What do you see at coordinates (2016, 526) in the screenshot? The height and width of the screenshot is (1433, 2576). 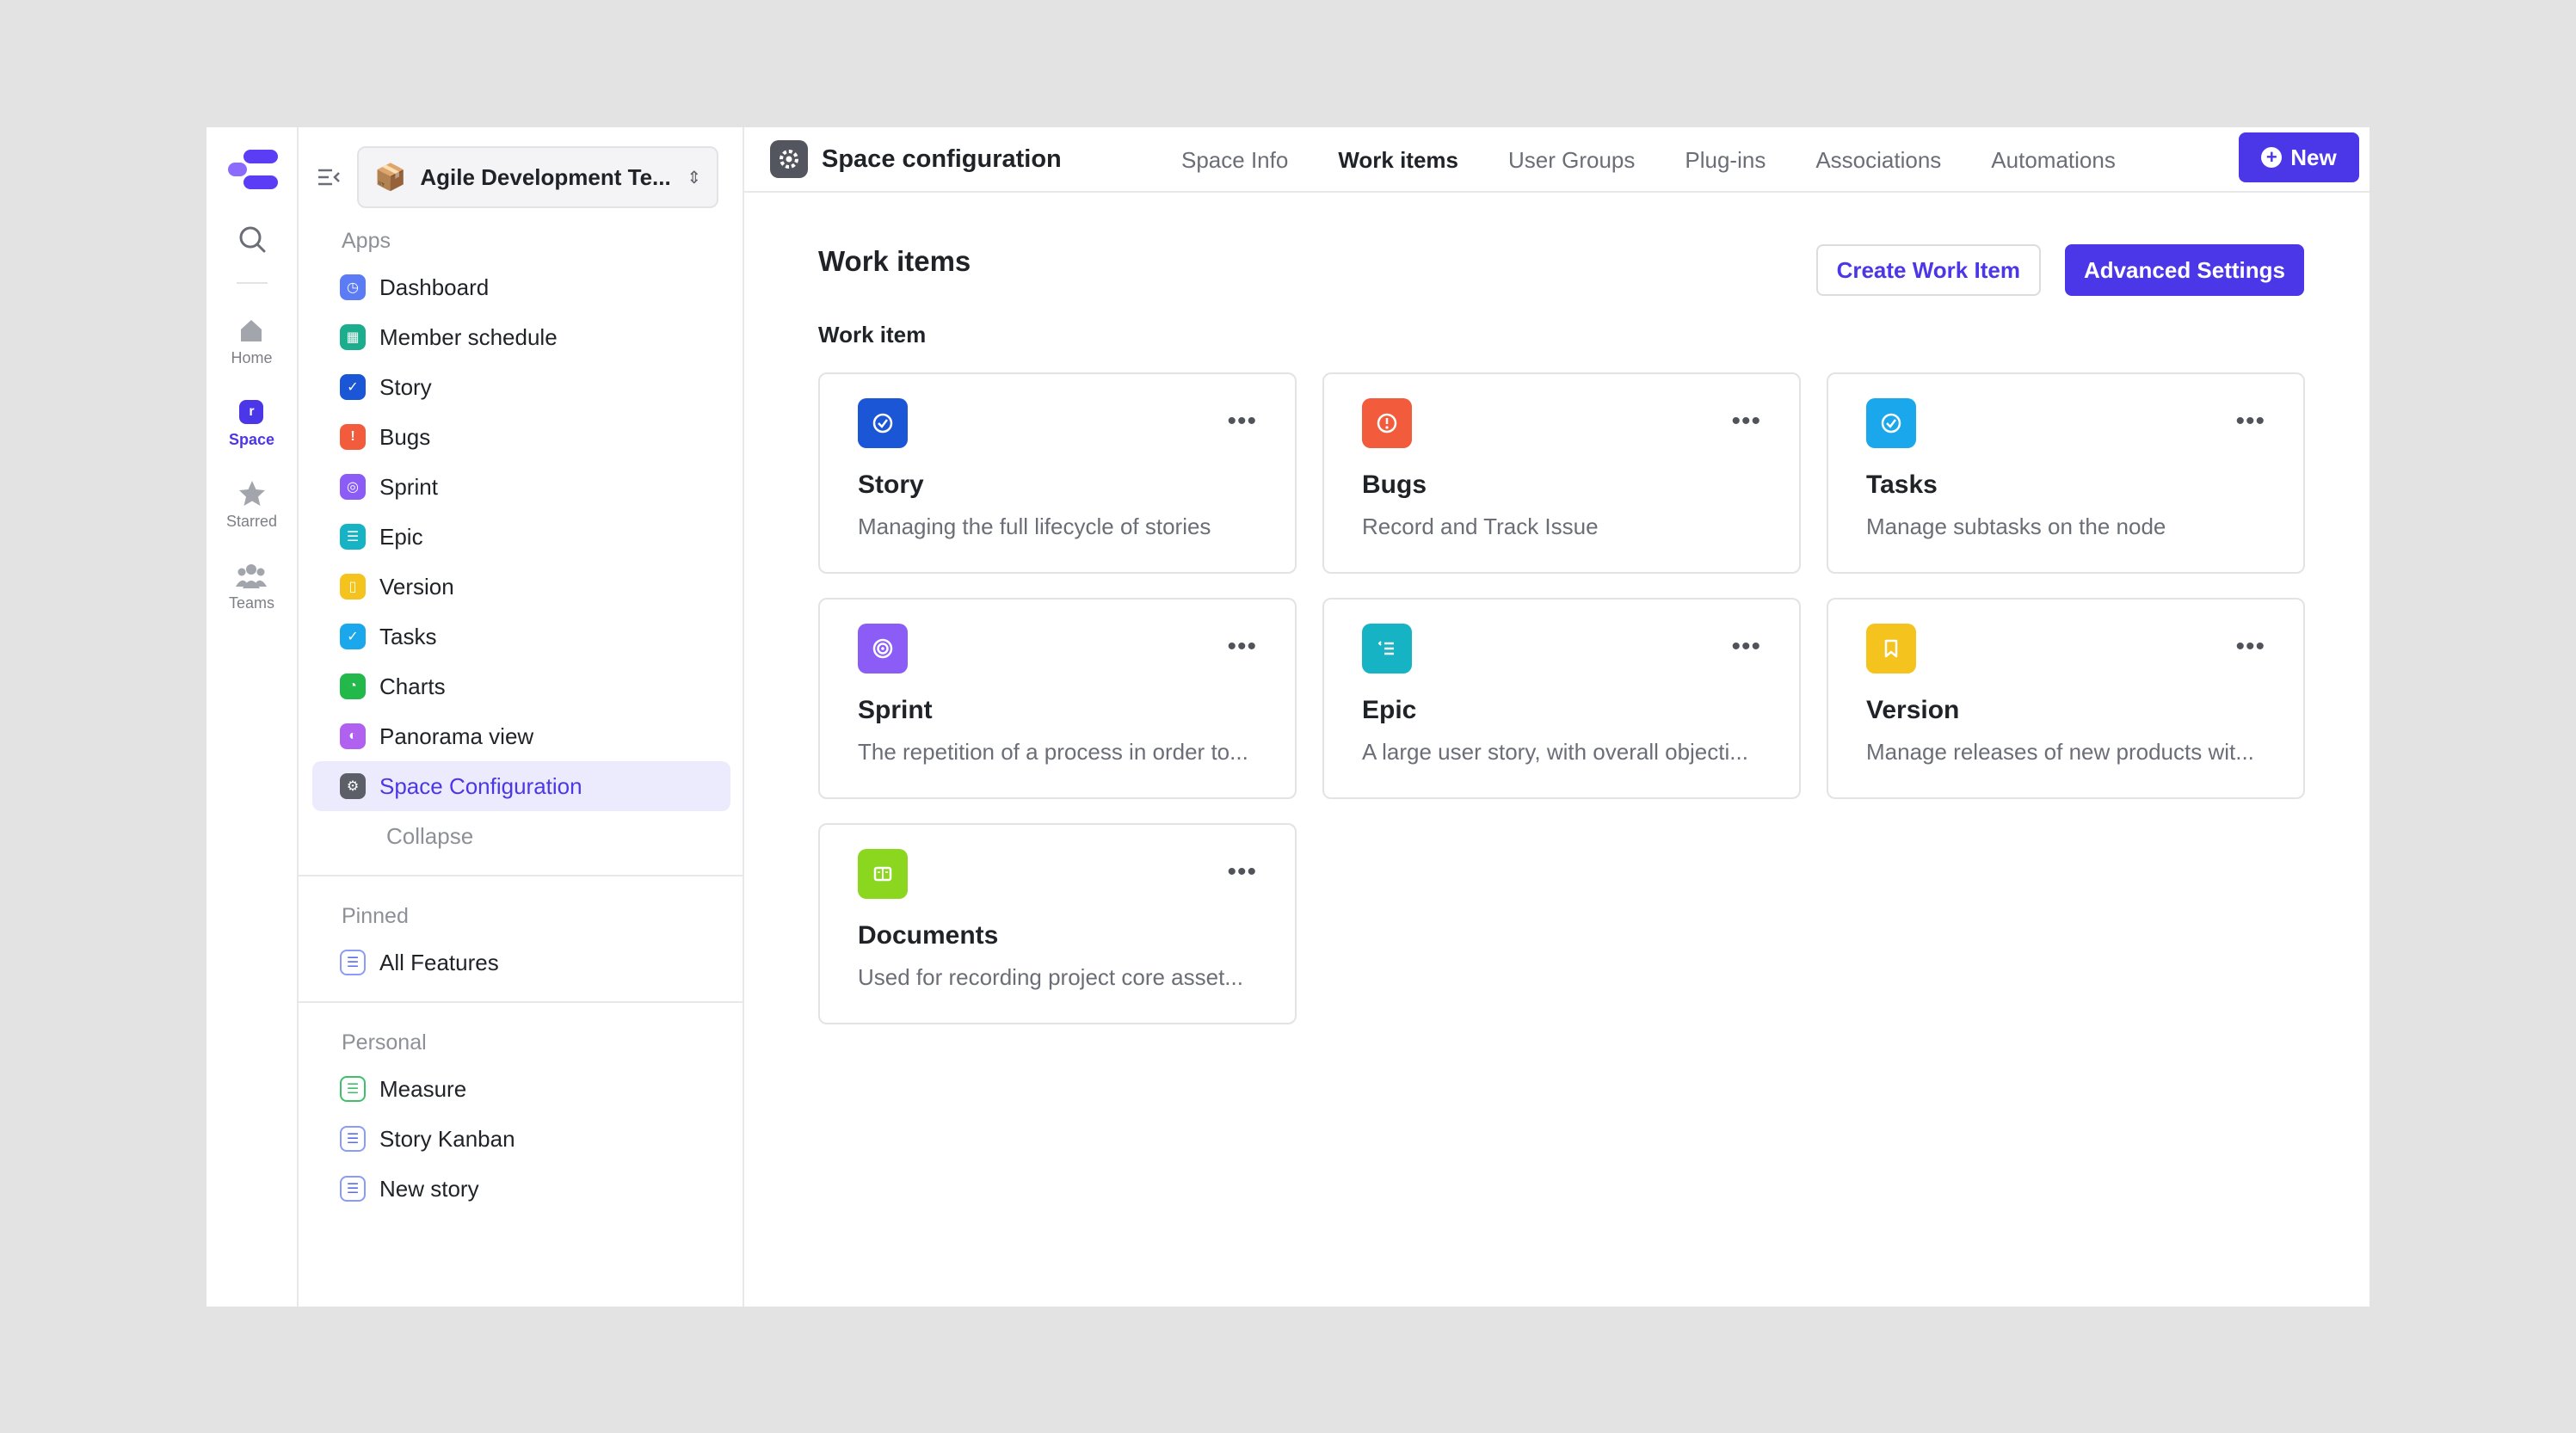 I see `card-description: Manage subtasks on the node` at bounding box center [2016, 526].